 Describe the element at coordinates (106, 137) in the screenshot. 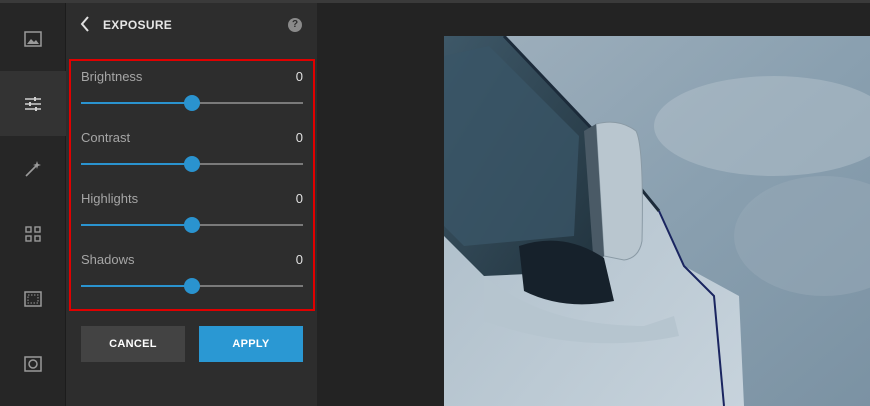

I see `slider-label: Contrast` at that location.